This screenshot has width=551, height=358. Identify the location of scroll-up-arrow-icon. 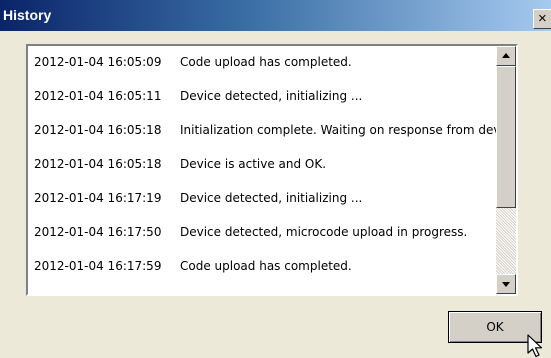
(506, 55).